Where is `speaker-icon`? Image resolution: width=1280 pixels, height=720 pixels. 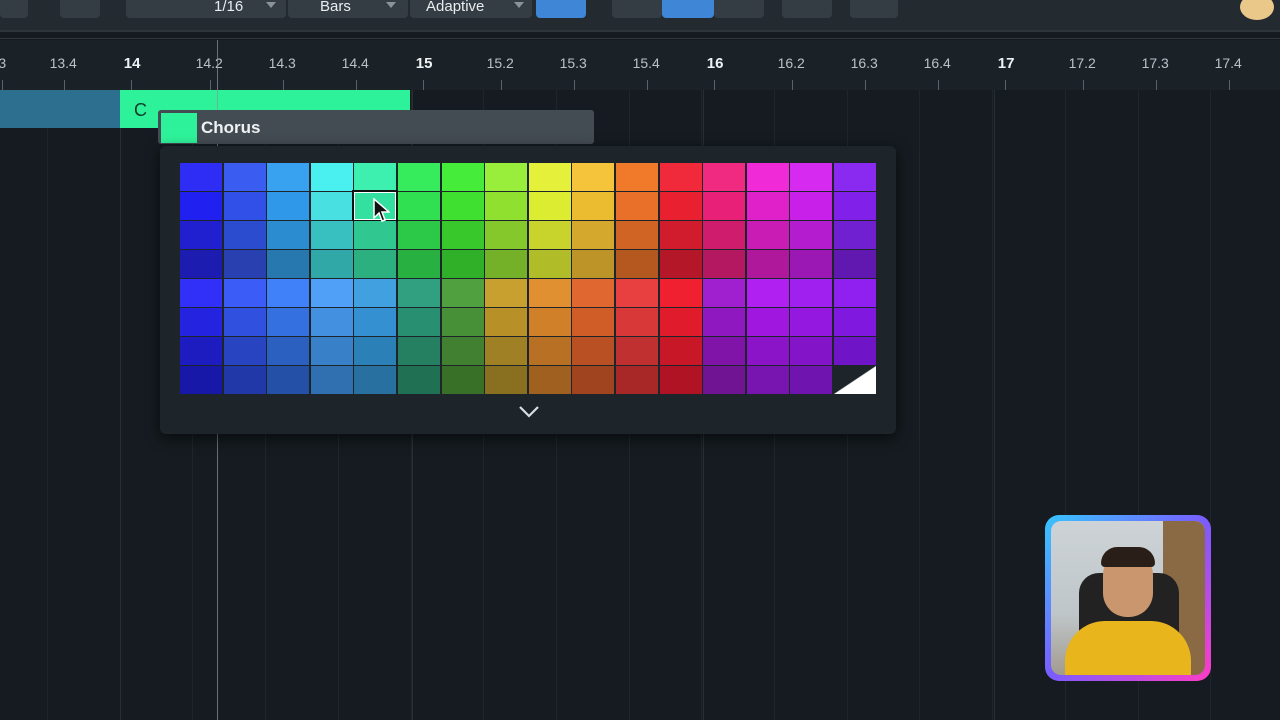 speaker-icon is located at coordinates (14, 9).